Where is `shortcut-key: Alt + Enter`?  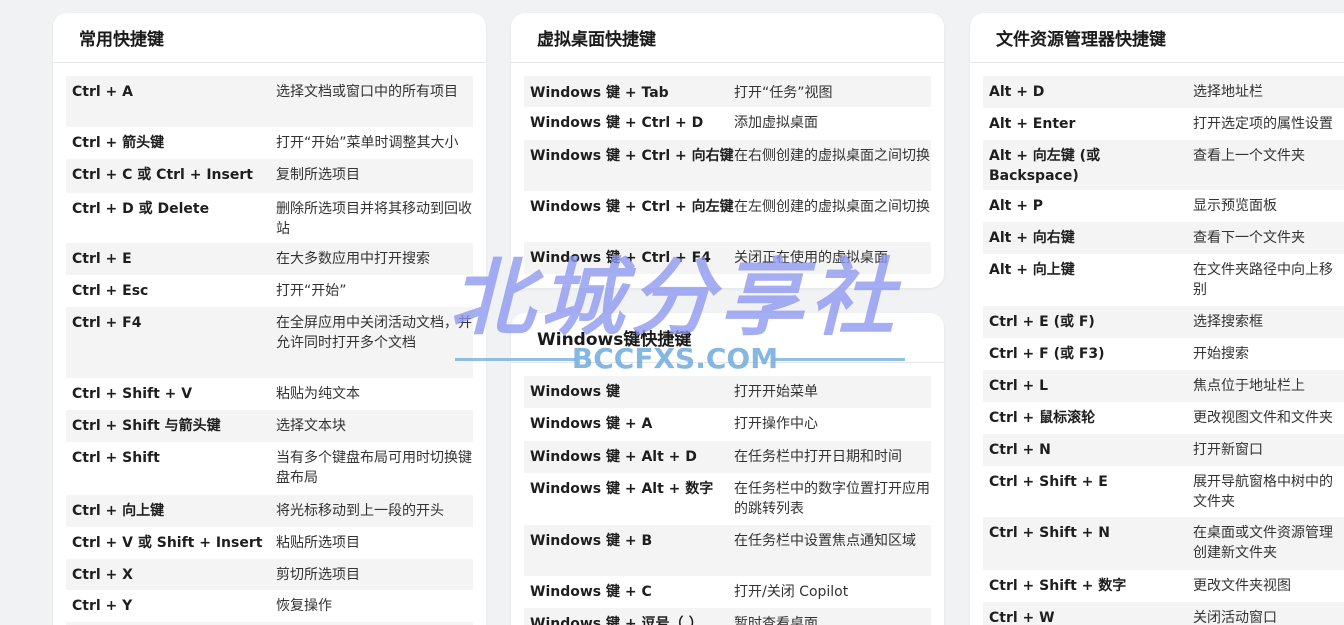 shortcut-key: Alt + Enter is located at coordinates (1032, 124).